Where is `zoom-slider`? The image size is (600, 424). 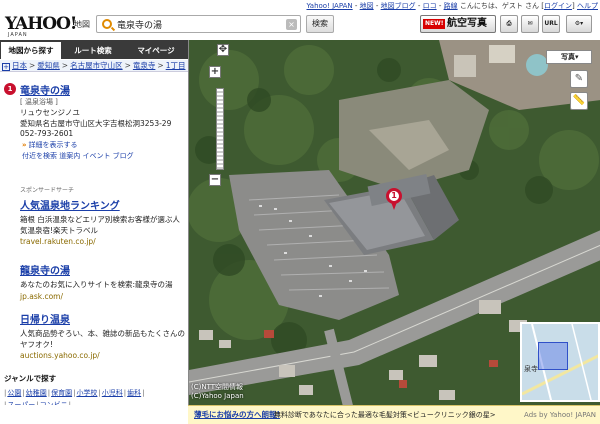 zoom-slider is located at coordinates (220, 129).